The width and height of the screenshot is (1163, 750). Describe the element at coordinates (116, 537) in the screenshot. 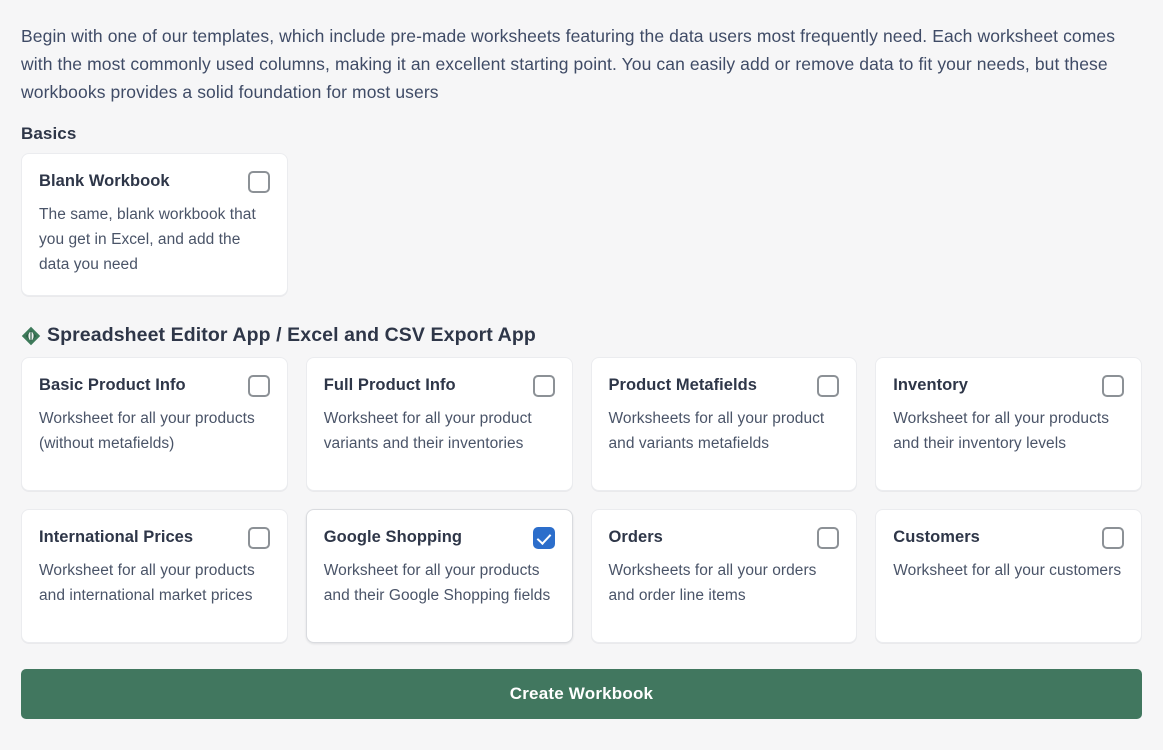

I see `card-title: International Prices` at that location.